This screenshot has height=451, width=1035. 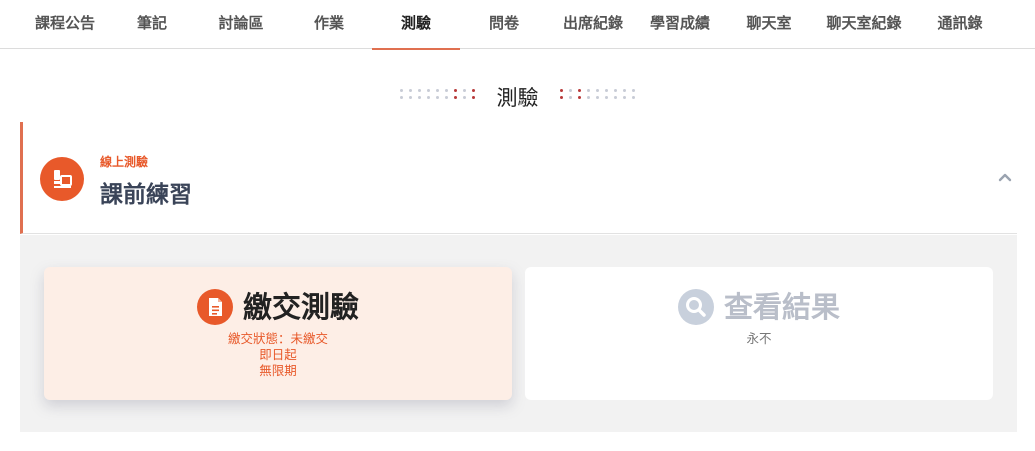 What do you see at coordinates (680, 24) in the screenshot?
I see `tab-grades: 學習成績` at bounding box center [680, 24].